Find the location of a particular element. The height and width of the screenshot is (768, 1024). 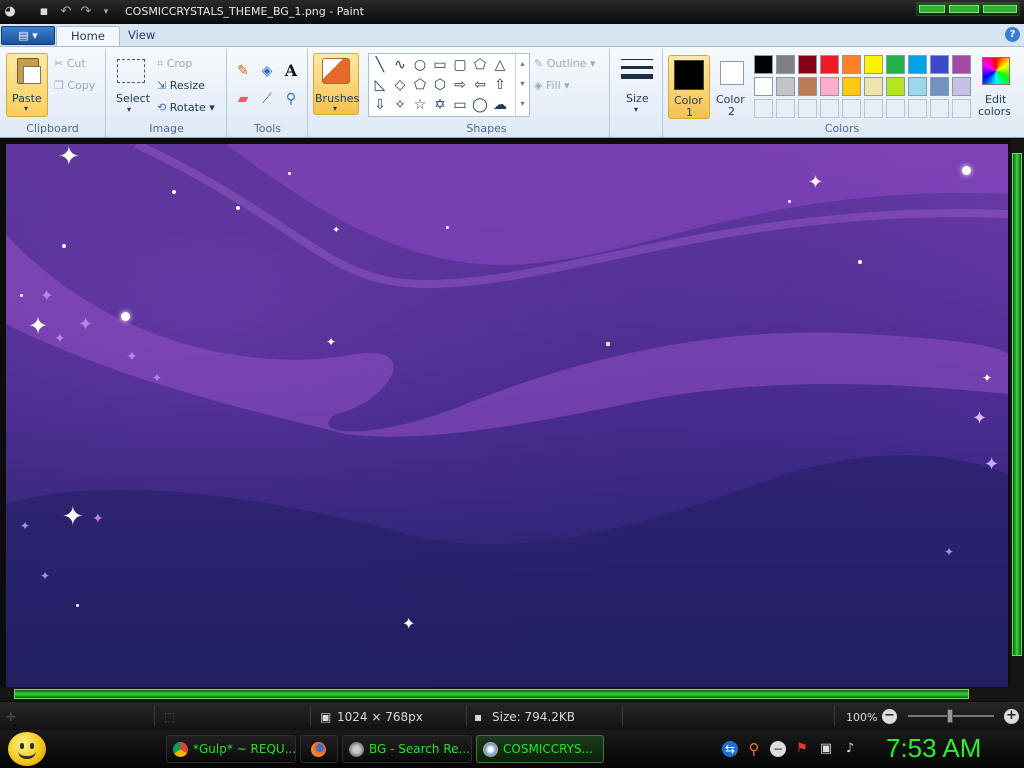

pencil-icon: ✎ is located at coordinates (243, 72).